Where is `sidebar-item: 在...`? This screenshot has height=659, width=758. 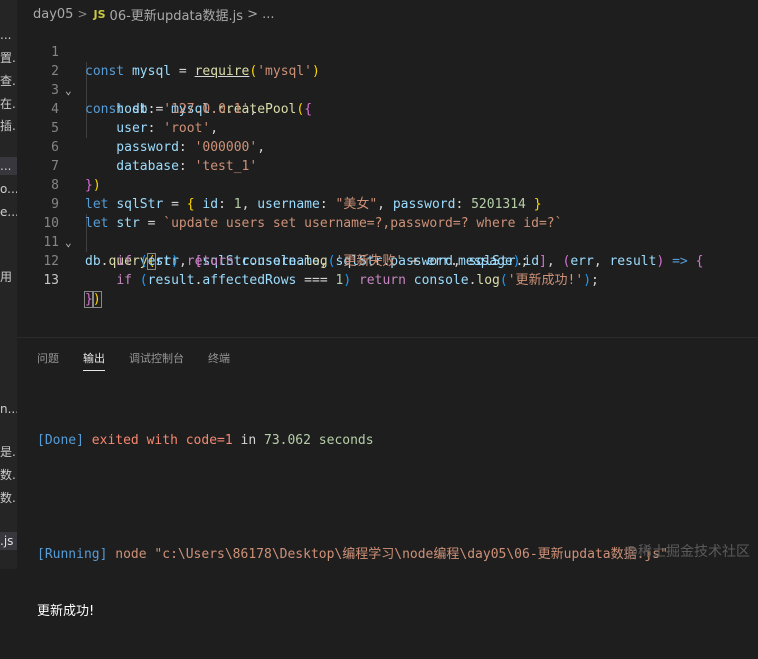 sidebar-item: 在... is located at coordinates (8, 104).